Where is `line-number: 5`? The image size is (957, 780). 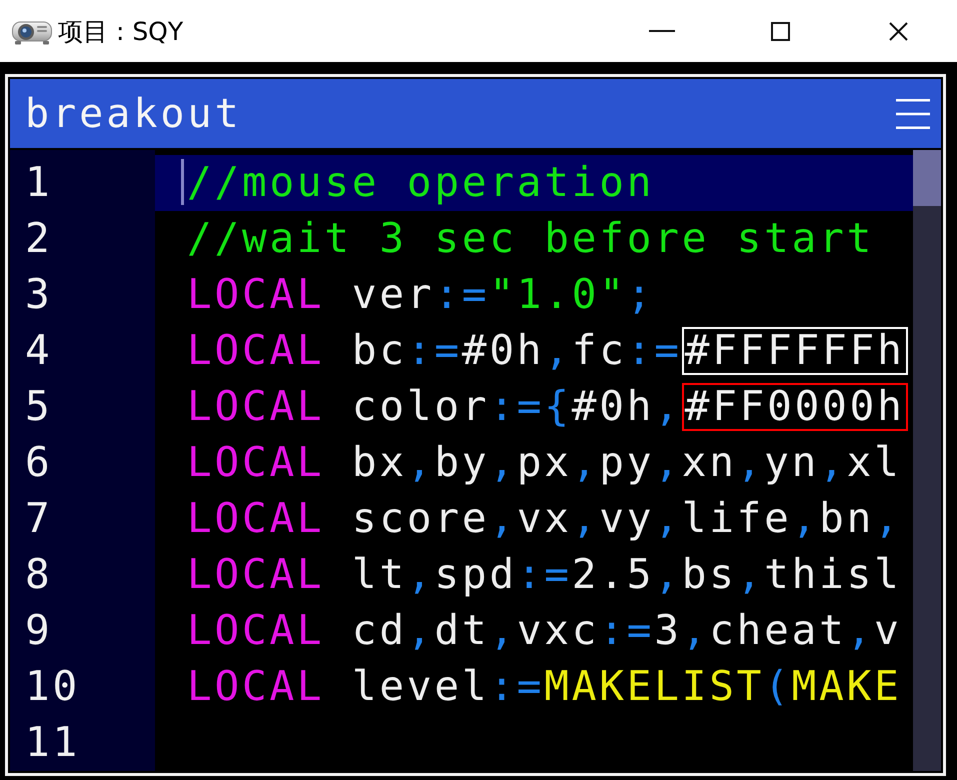
line-number: 5 is located at coordinates (38, 407).